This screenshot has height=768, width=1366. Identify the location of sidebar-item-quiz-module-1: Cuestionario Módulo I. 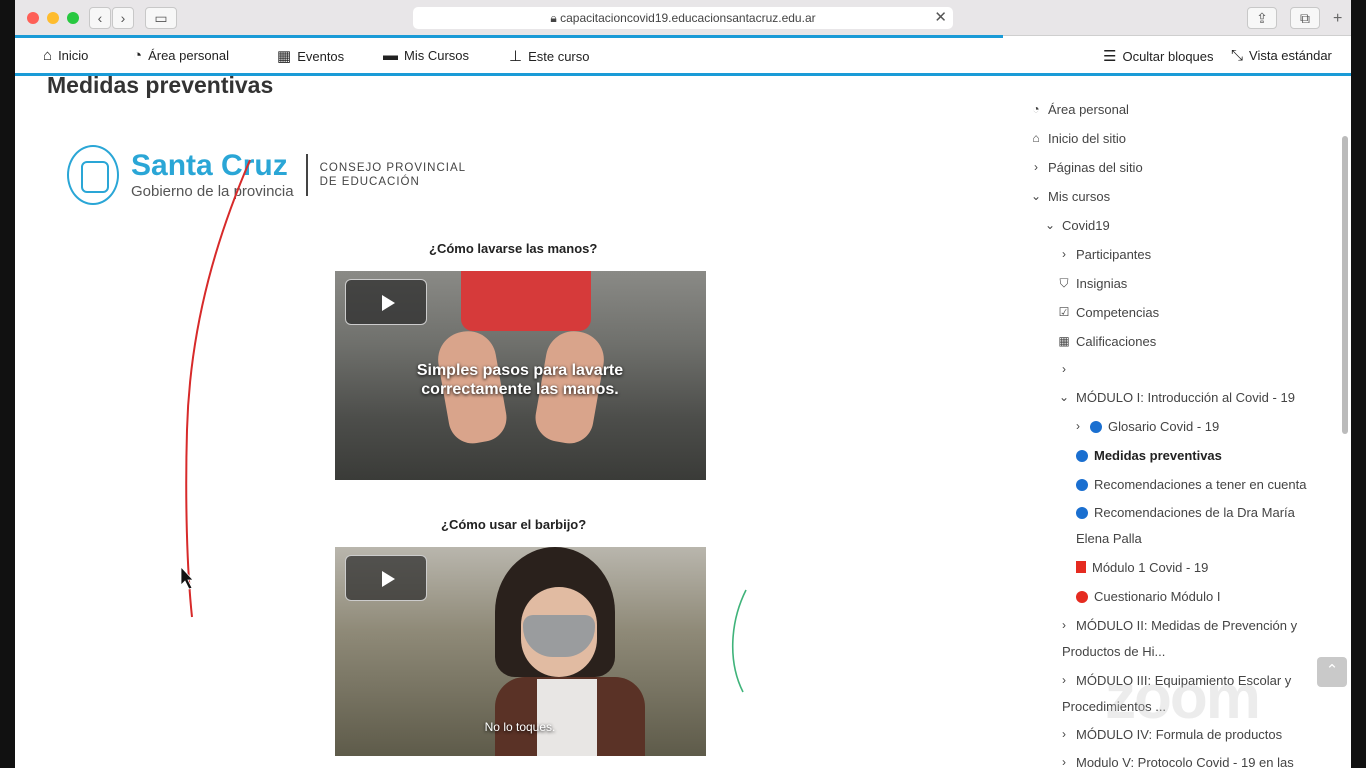
(1148, 596).